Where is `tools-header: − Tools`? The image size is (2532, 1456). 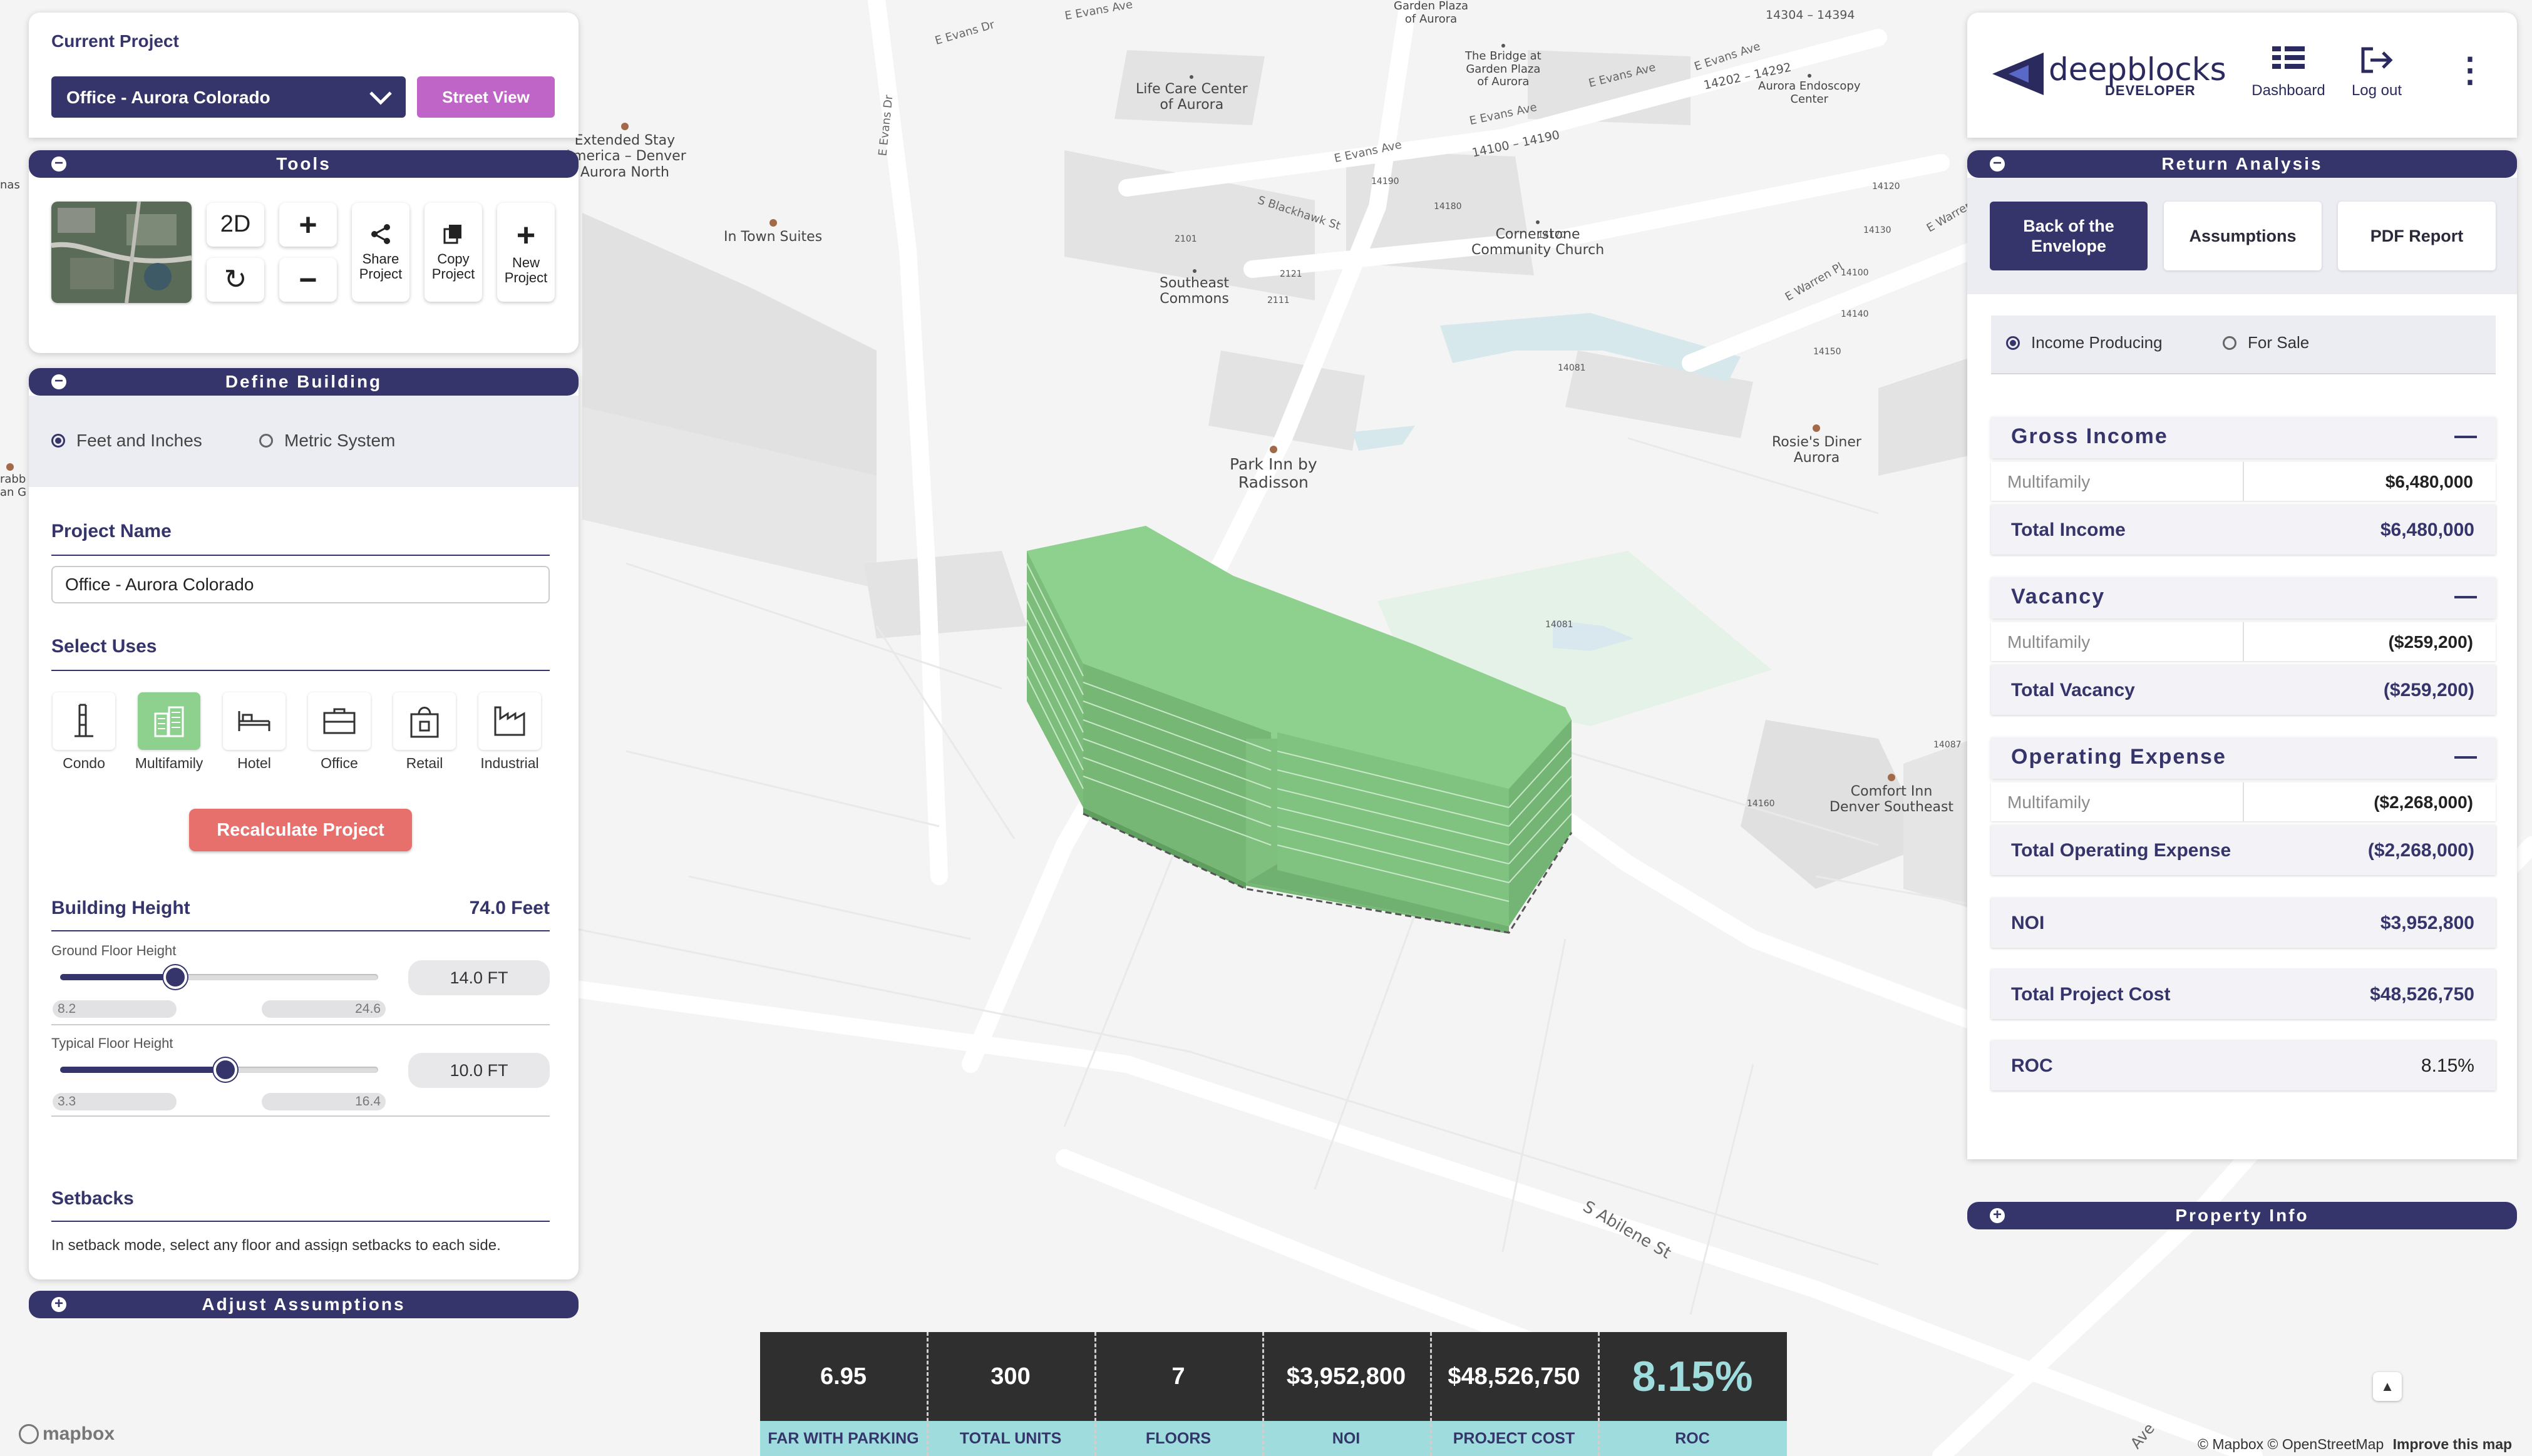 tools-header: − Tools is located at coordinates (304, 164).